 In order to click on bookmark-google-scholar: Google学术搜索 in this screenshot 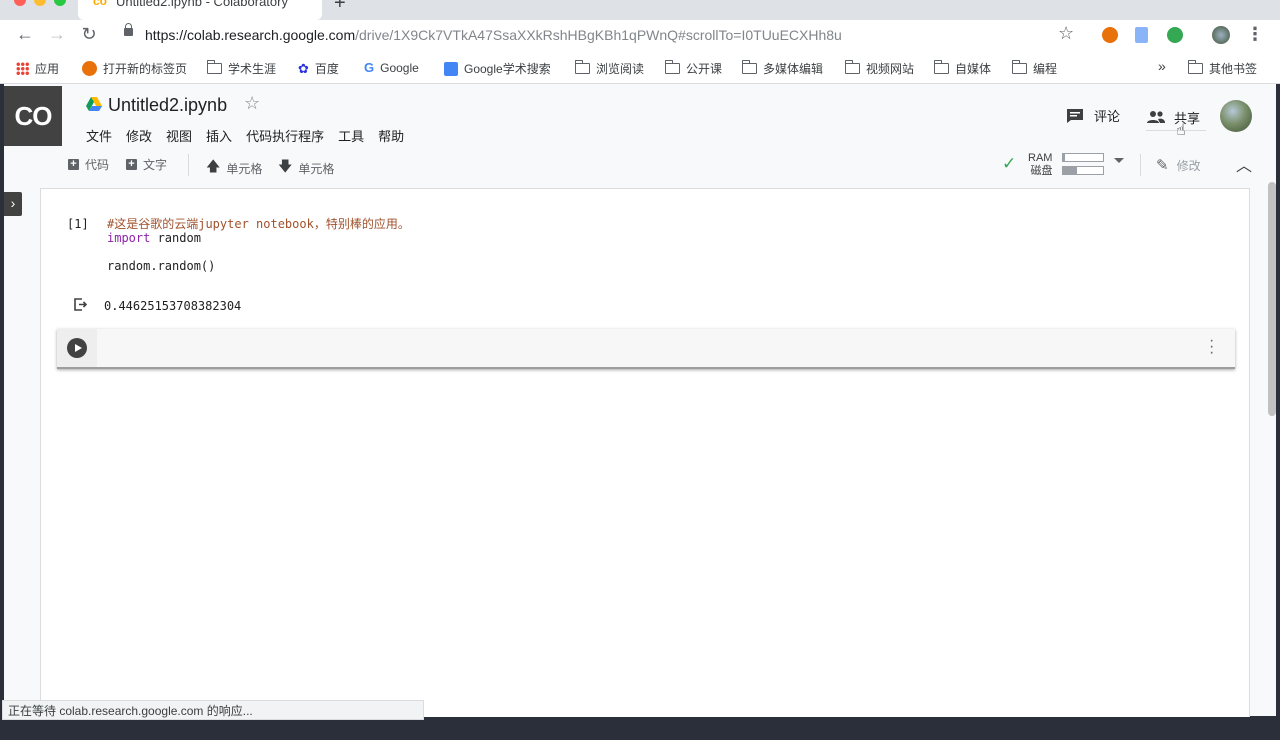, I will do `click(497, 68)`.